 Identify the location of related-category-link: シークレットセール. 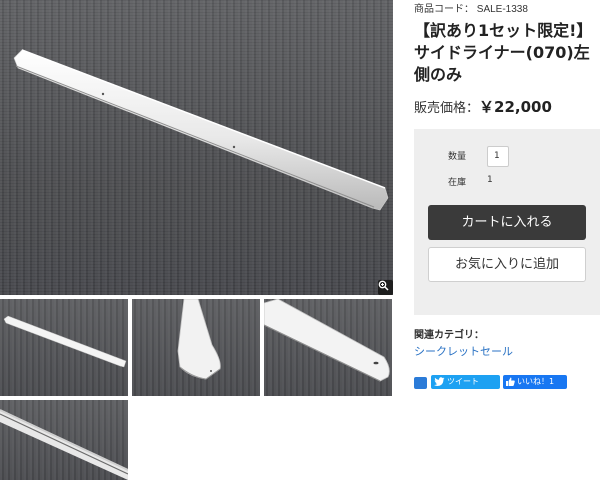
(463, 351).